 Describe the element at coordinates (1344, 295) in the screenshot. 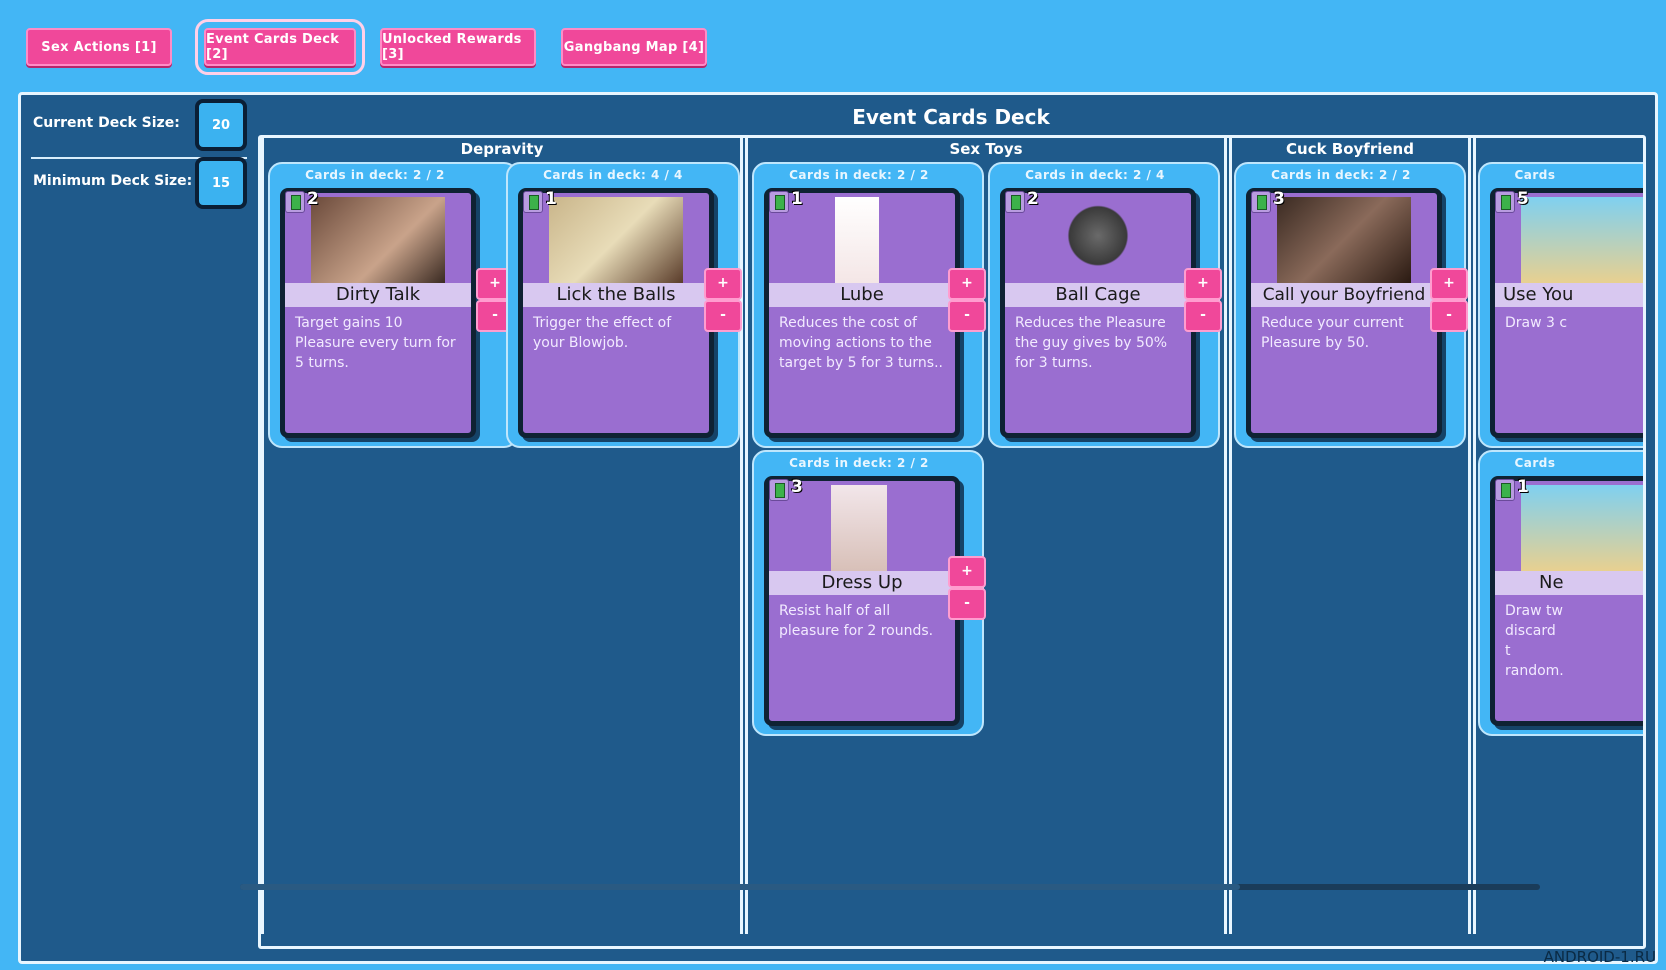

I see `card-name: Call your Boyfriend` at that location.